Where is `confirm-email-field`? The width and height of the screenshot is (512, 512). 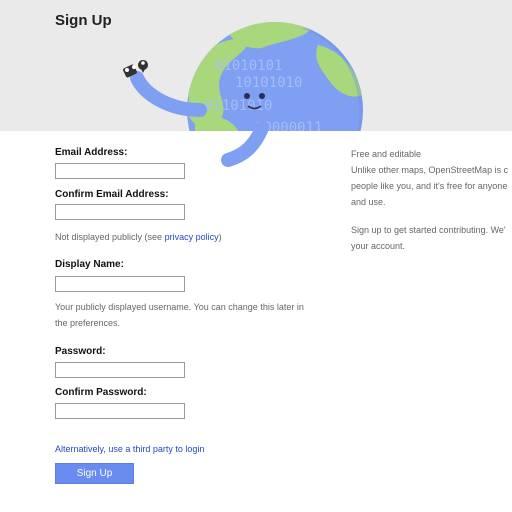 confirm-email-field is located at coordinates (120, 212).